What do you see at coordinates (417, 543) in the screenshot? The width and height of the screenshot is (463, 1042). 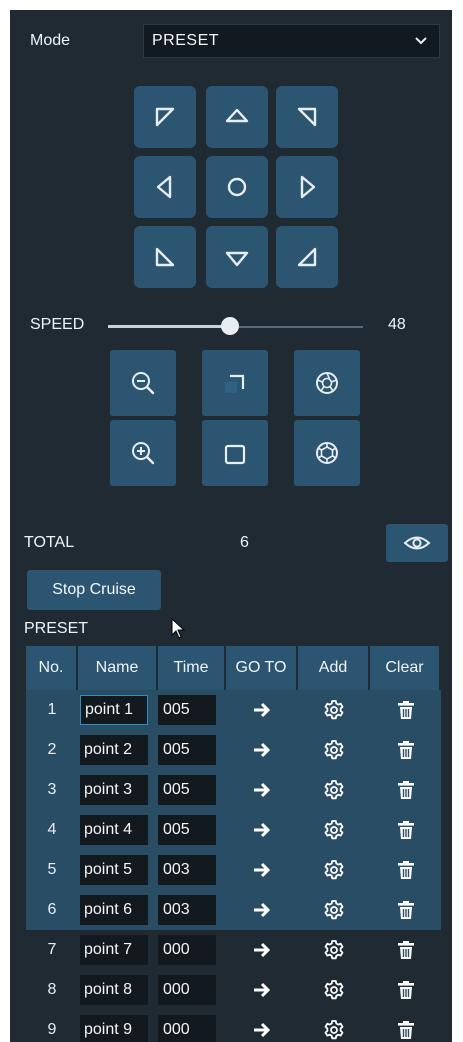 I see `show-preset-button` at bounding box center [417, 543].